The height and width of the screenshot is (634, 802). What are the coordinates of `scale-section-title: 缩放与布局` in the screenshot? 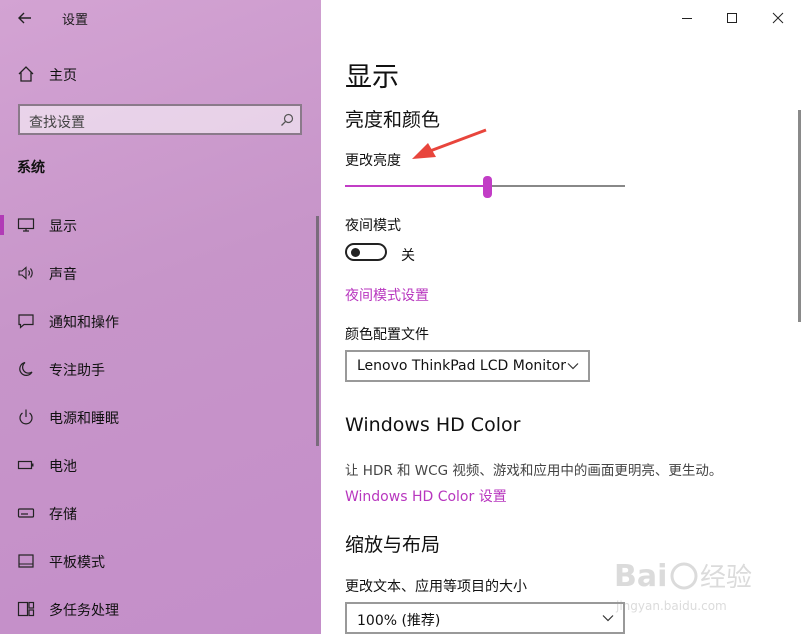 It's located at (393, 545).